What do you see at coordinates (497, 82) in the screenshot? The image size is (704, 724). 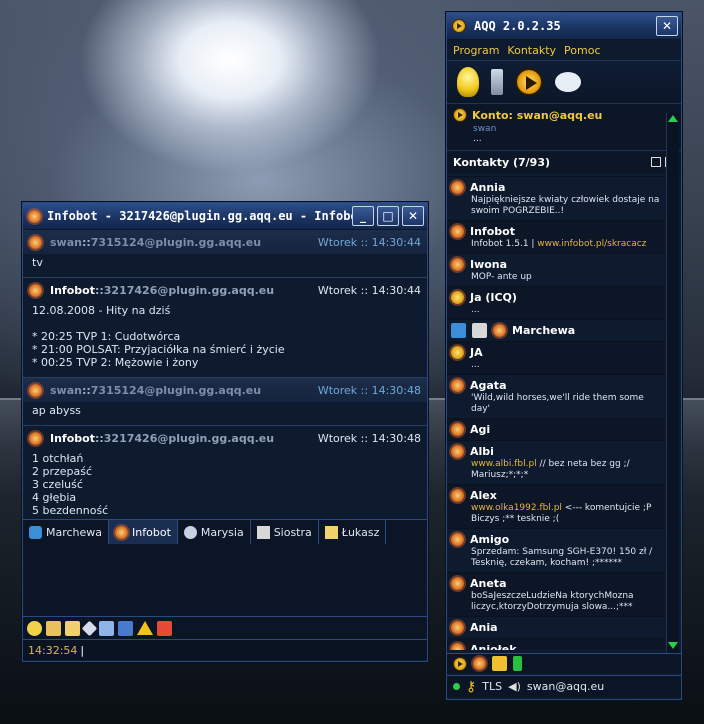 I see `phone-icon` at bounding box center [497, 82].